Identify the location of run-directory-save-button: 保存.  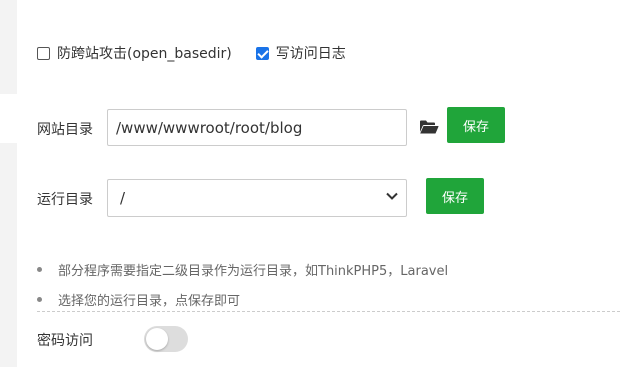
(455, 196).